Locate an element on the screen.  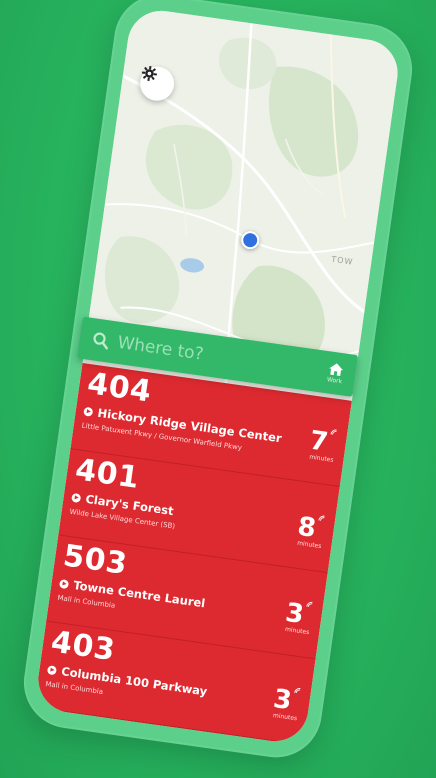
home-label: Work is located at coordinates (334, 381).